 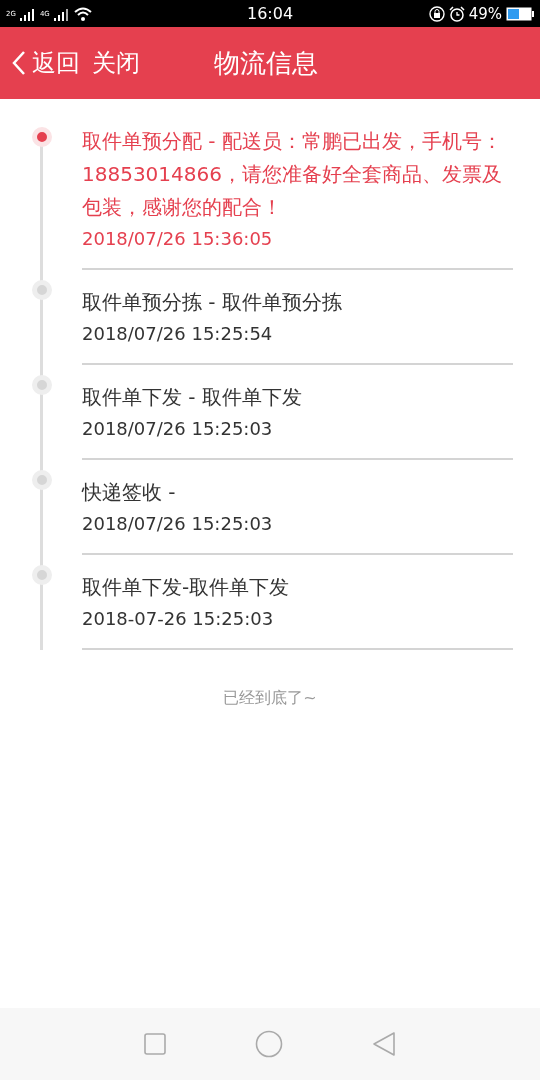 What do you see at coordinates (270, 13) in the screenshot?
I see `clock-time: 16:04` at bounding box center [270, 13].